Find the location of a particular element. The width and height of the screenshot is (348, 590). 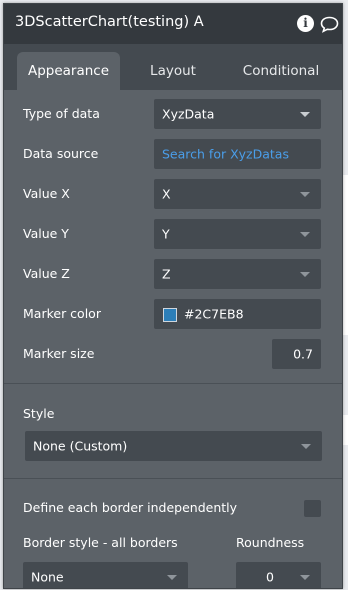

define-borders-independently-label: Define each border independently is located at coordinates (130, 507).